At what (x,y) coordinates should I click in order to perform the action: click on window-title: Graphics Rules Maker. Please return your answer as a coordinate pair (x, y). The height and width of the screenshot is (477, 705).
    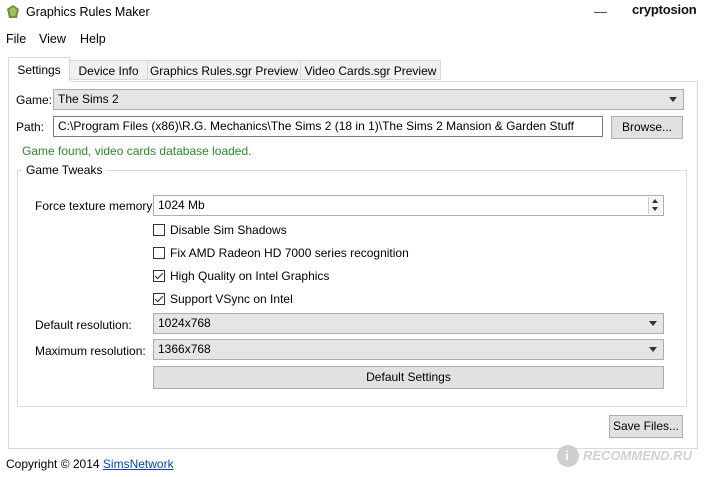
    Looking at the image, I should click on (88, 12).